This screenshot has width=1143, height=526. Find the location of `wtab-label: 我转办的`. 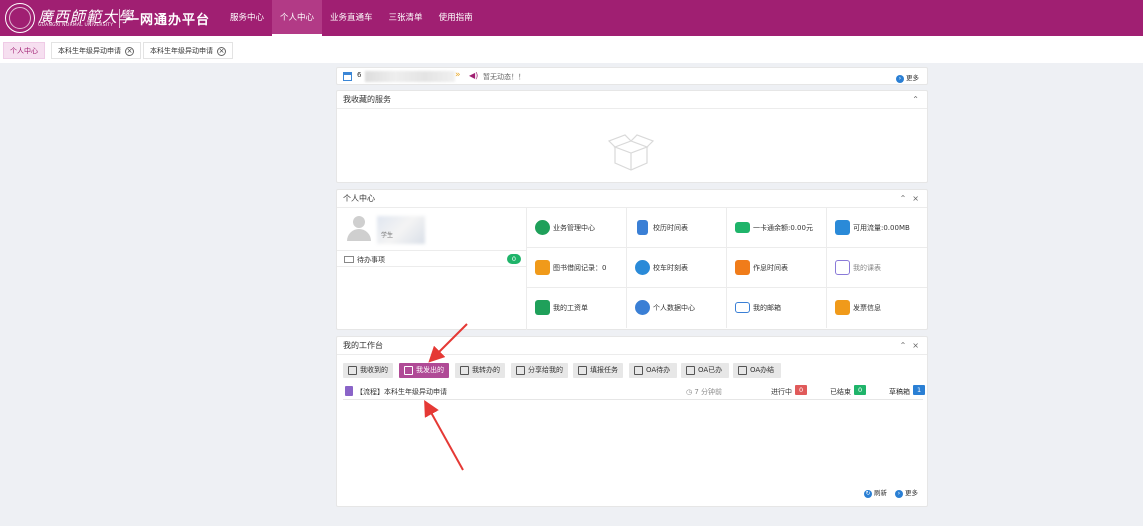

wtab-label: 我转办的 is located at coordinates (486, 370).